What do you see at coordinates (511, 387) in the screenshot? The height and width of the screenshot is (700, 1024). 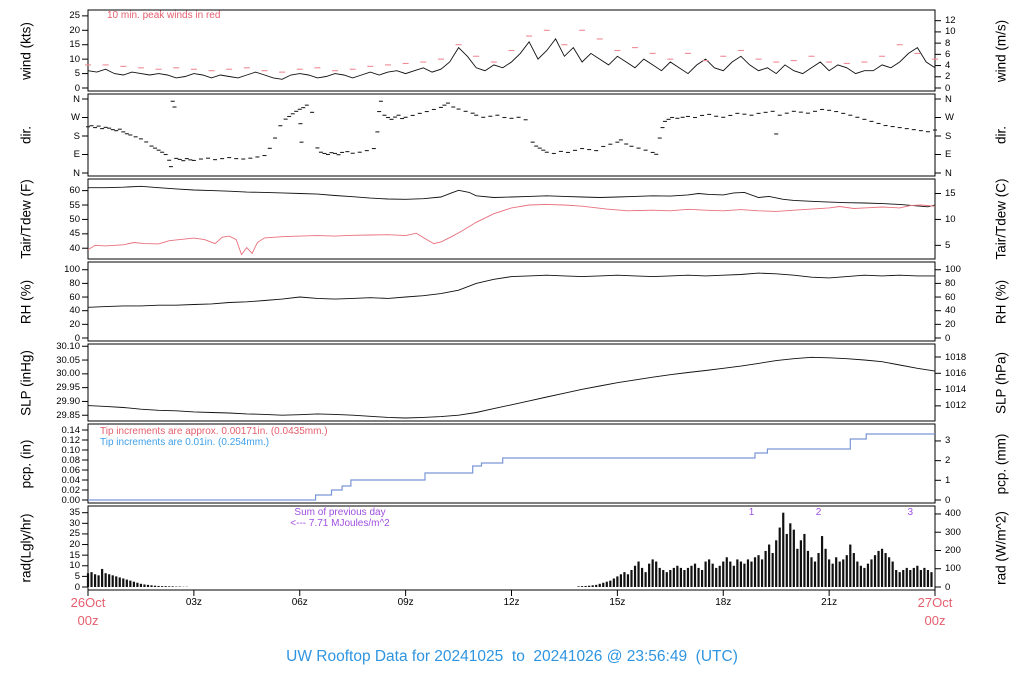 I see `series-sea-level-pressure-inHg` at bounding box center [511, 387].